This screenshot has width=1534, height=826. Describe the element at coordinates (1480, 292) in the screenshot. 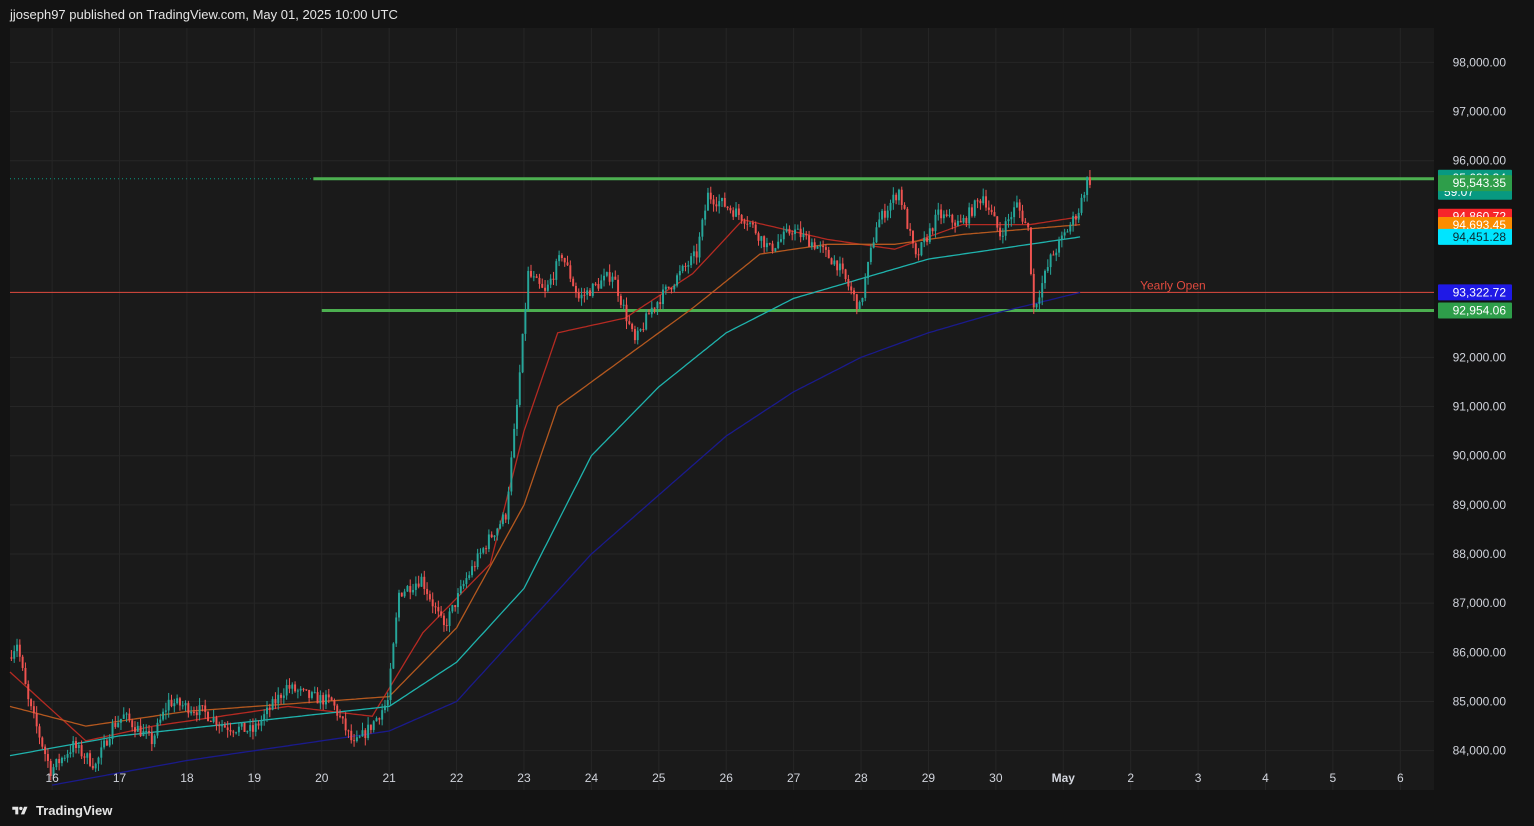

I see `price-label-value: 93,322.72` at that location.